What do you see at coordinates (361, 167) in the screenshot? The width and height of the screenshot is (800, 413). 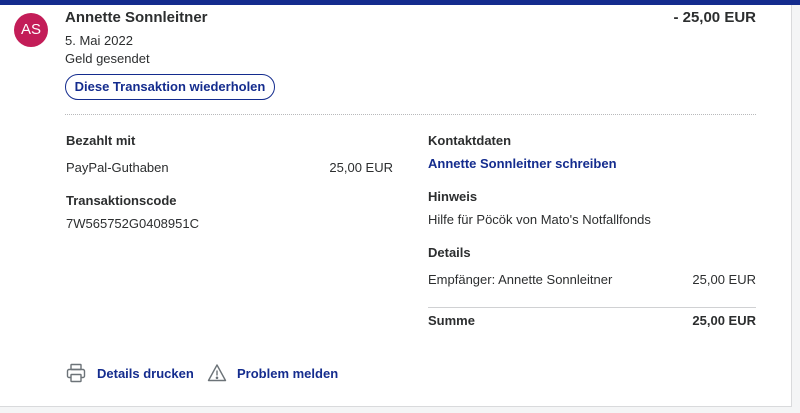 I see `payment-amount: 25,00 EUR` at bounding box center [361, 167].